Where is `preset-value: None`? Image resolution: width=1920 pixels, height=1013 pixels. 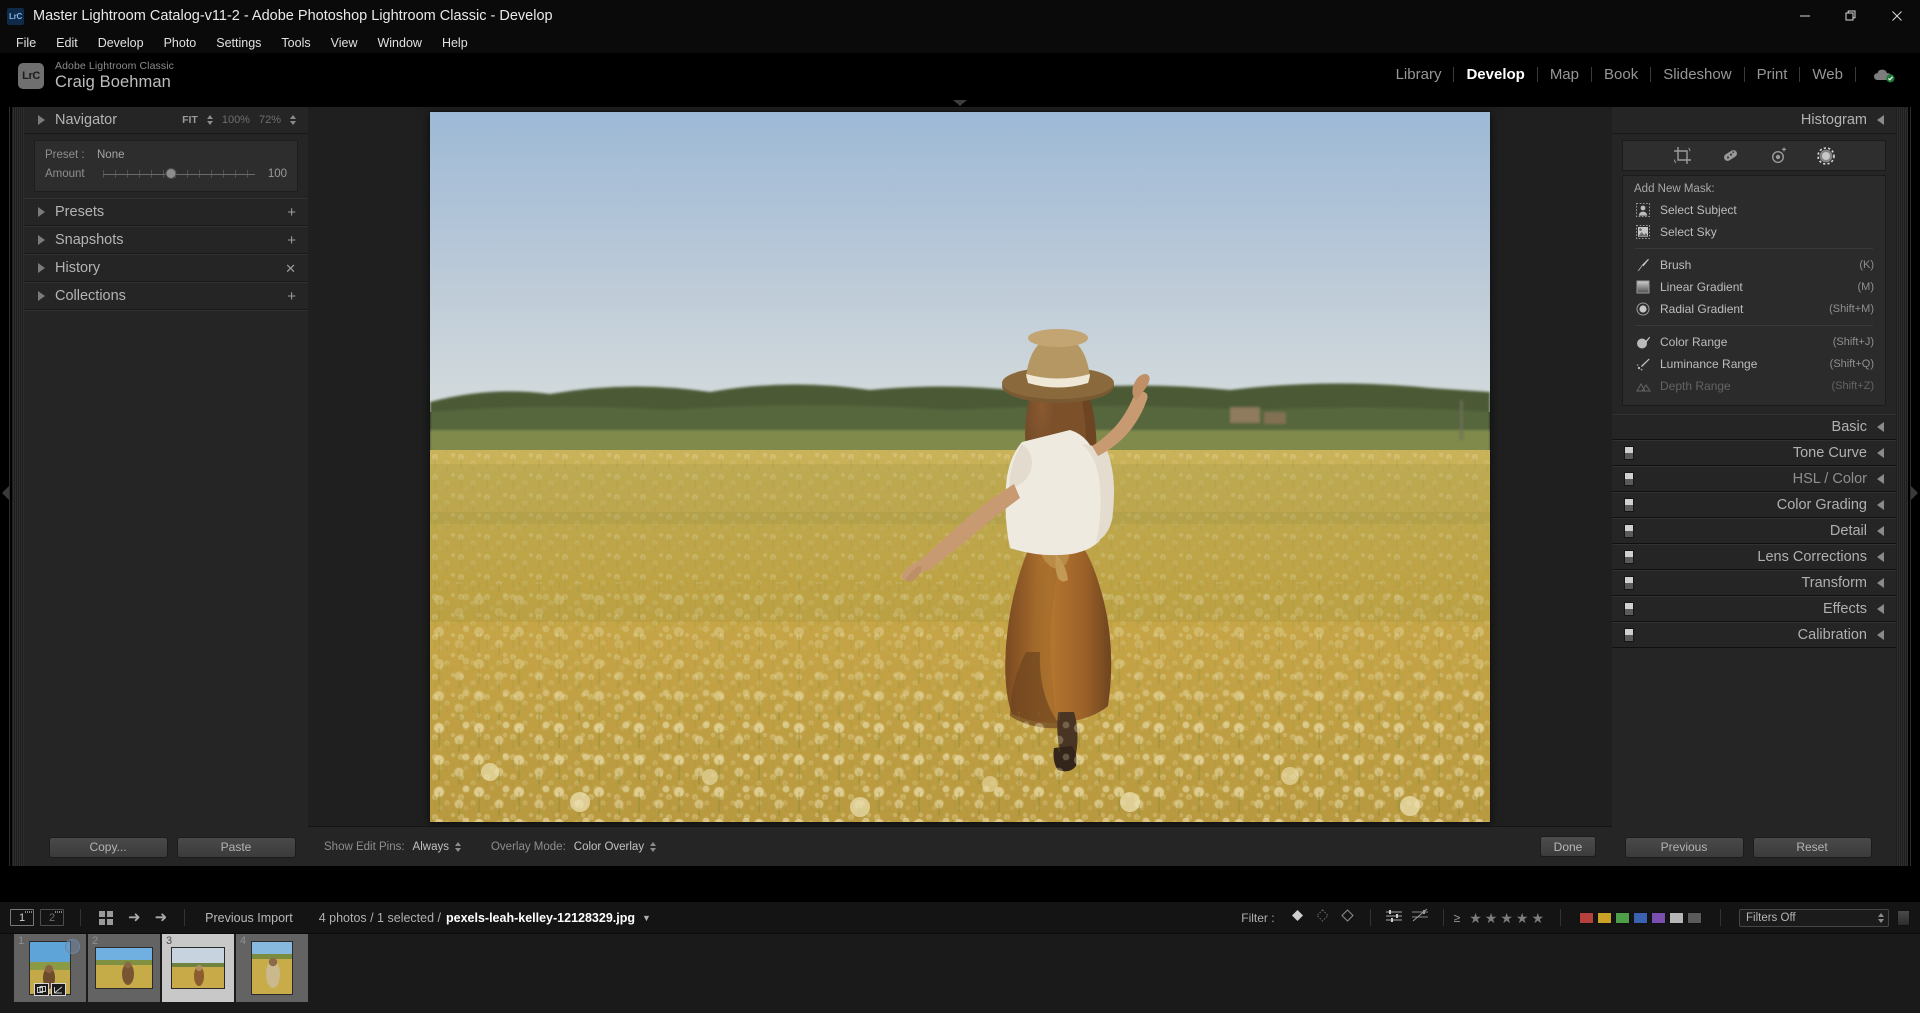
preset-value: None is located at coordinates (111, 155).